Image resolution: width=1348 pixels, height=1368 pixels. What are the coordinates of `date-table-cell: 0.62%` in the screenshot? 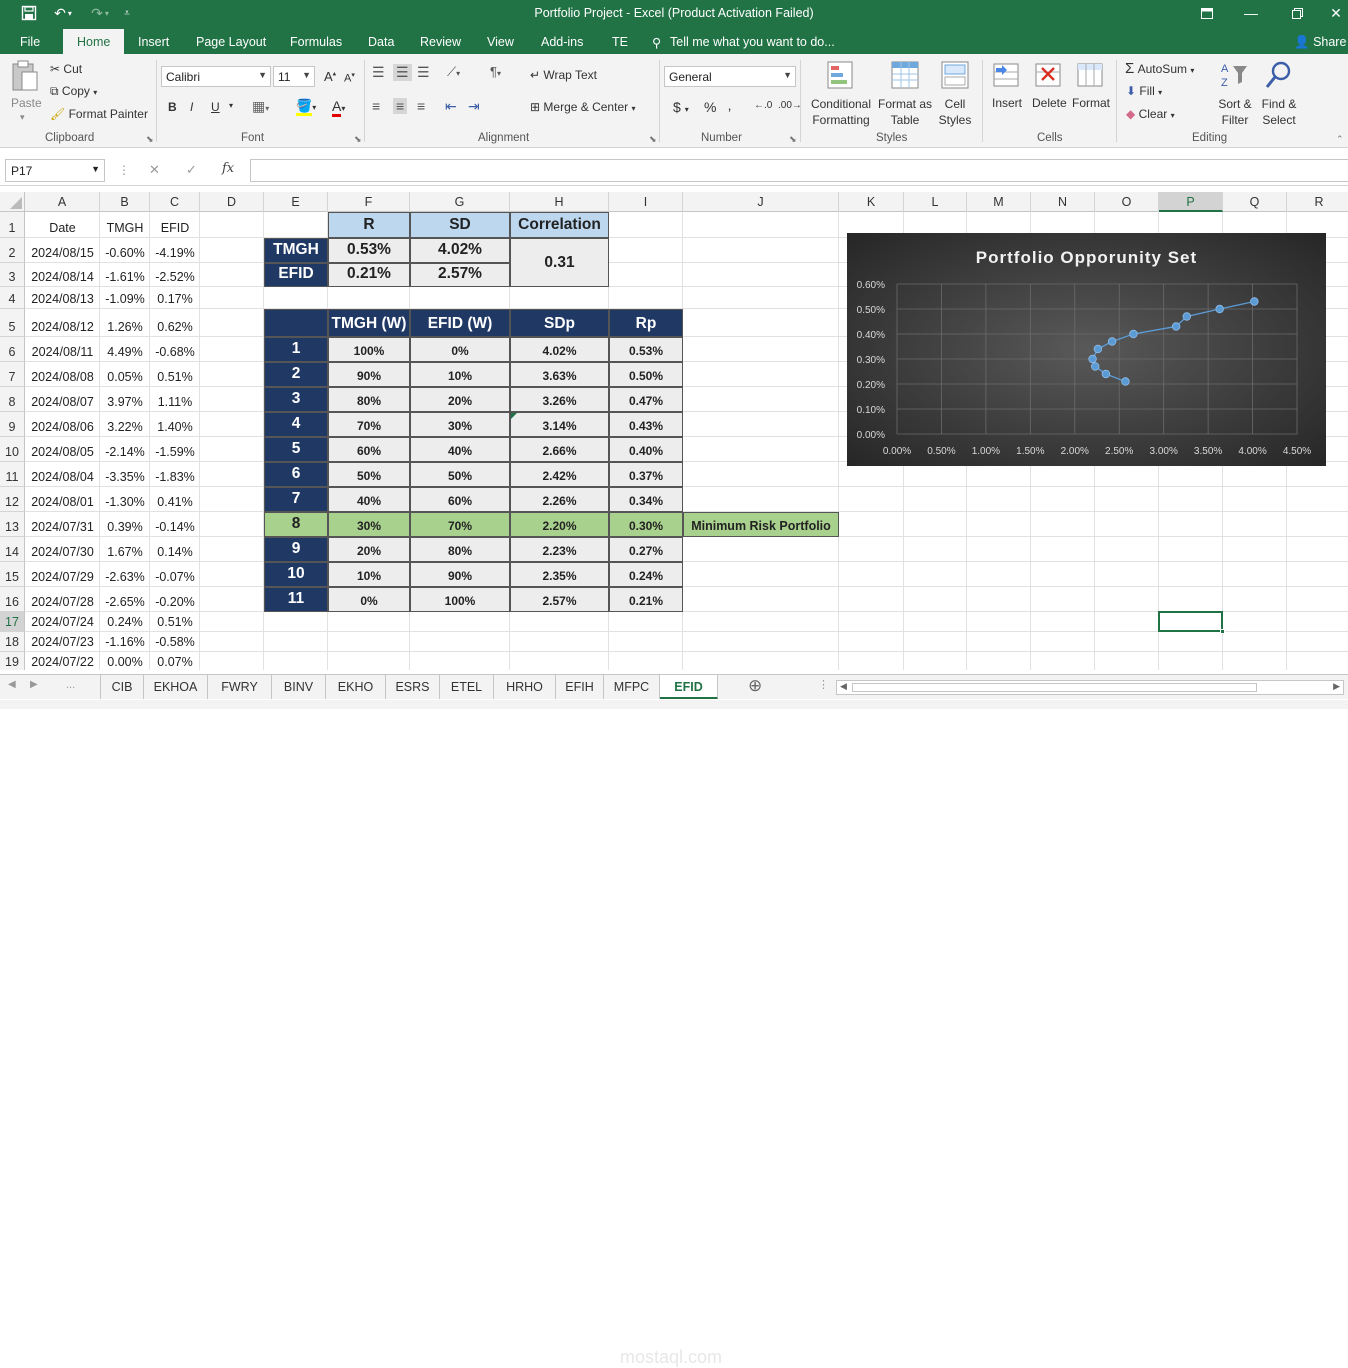 It's located at (175, 323).